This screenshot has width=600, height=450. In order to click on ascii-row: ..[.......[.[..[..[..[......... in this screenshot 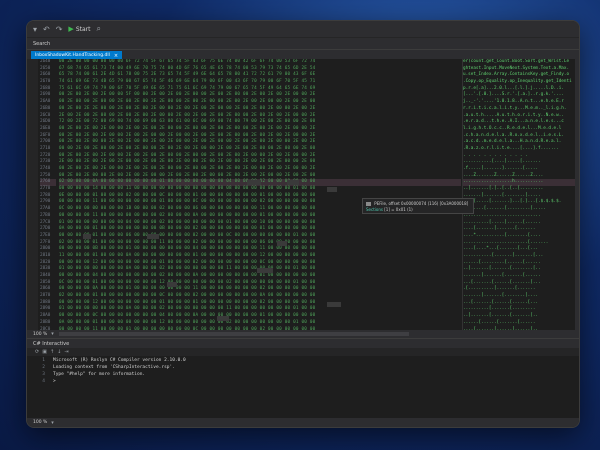, I will do `click(521, 189)`.